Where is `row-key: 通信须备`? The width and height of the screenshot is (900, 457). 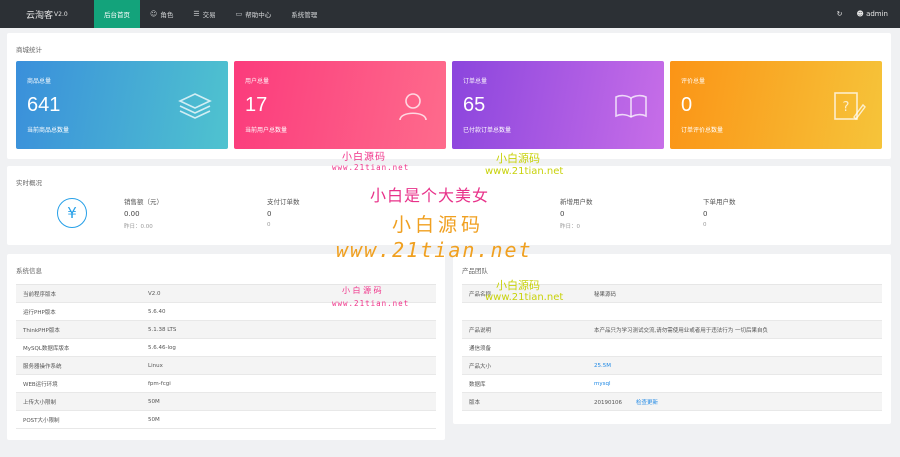
row-key: 通信须备 is located at coordinates (480, 348).